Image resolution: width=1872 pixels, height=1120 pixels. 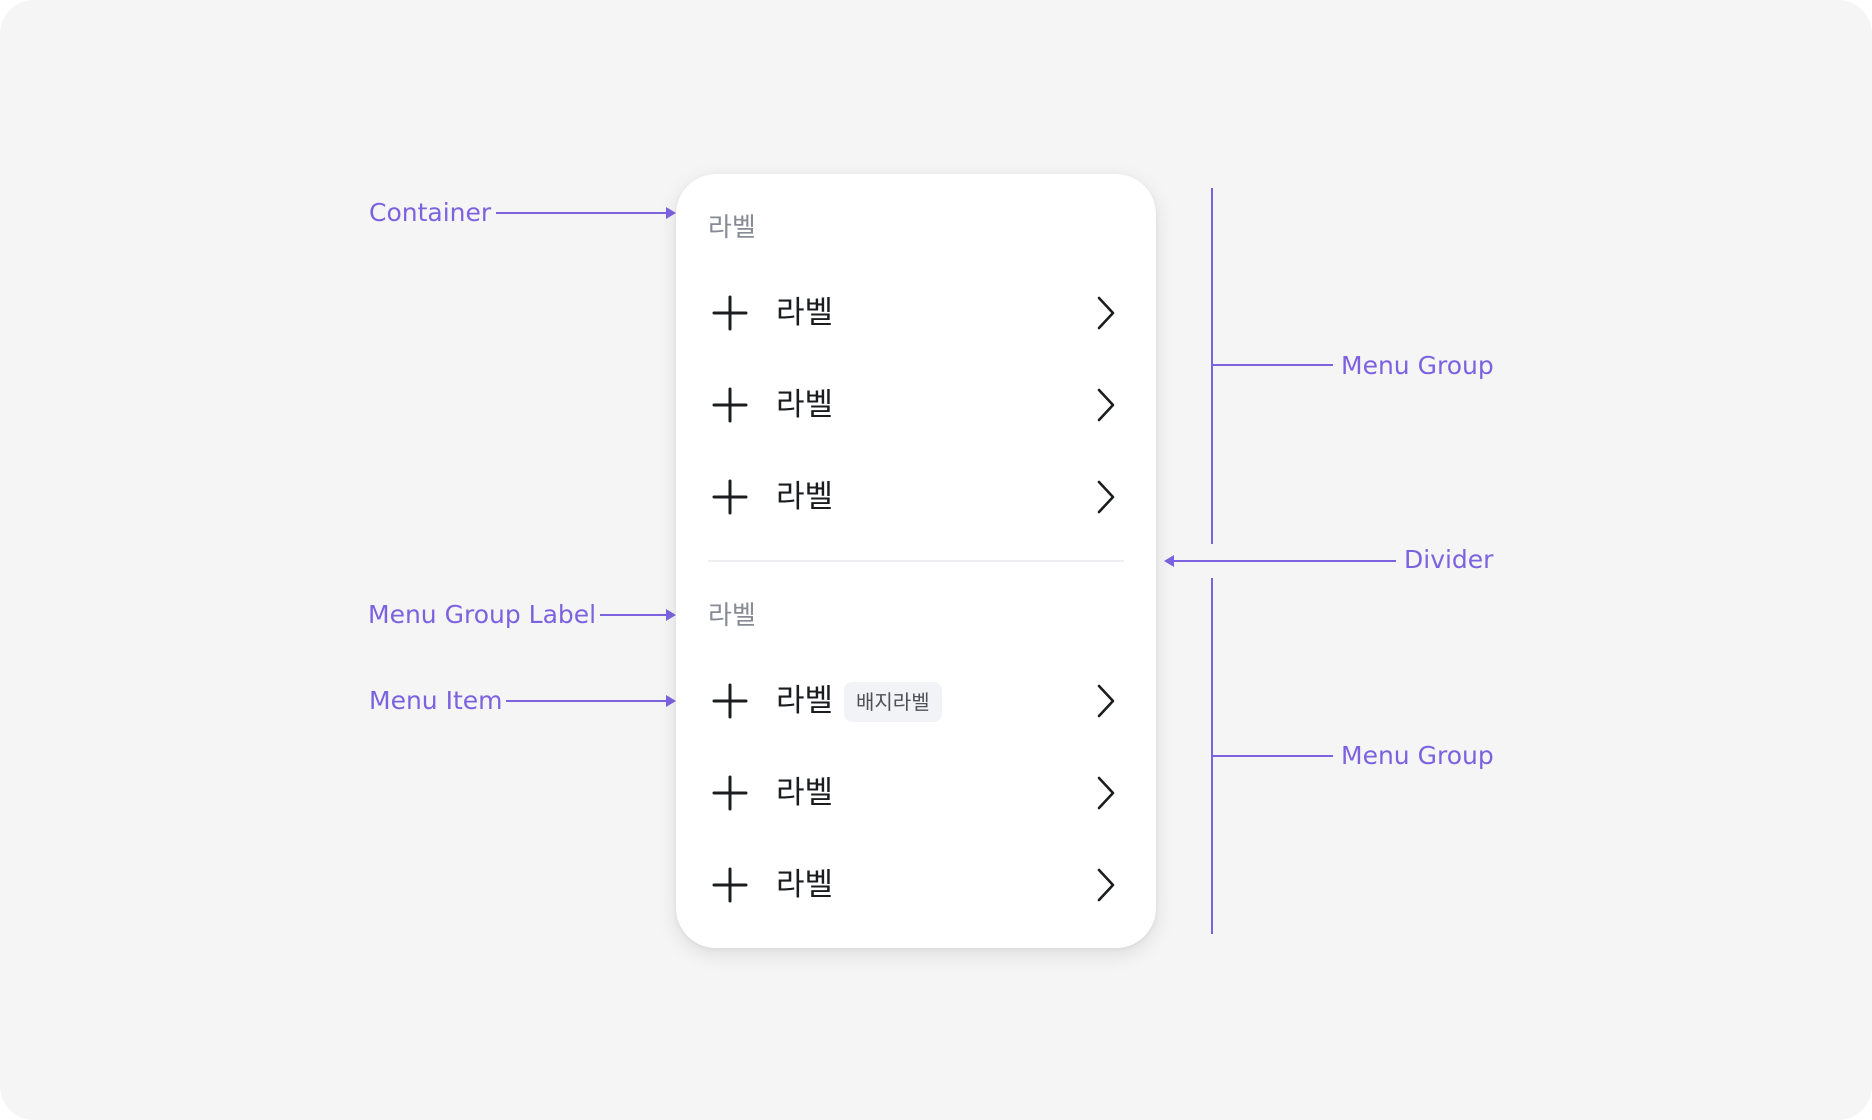 I want to click on menu-item: 라벨 배지라벨, so click(x=916, y=701).